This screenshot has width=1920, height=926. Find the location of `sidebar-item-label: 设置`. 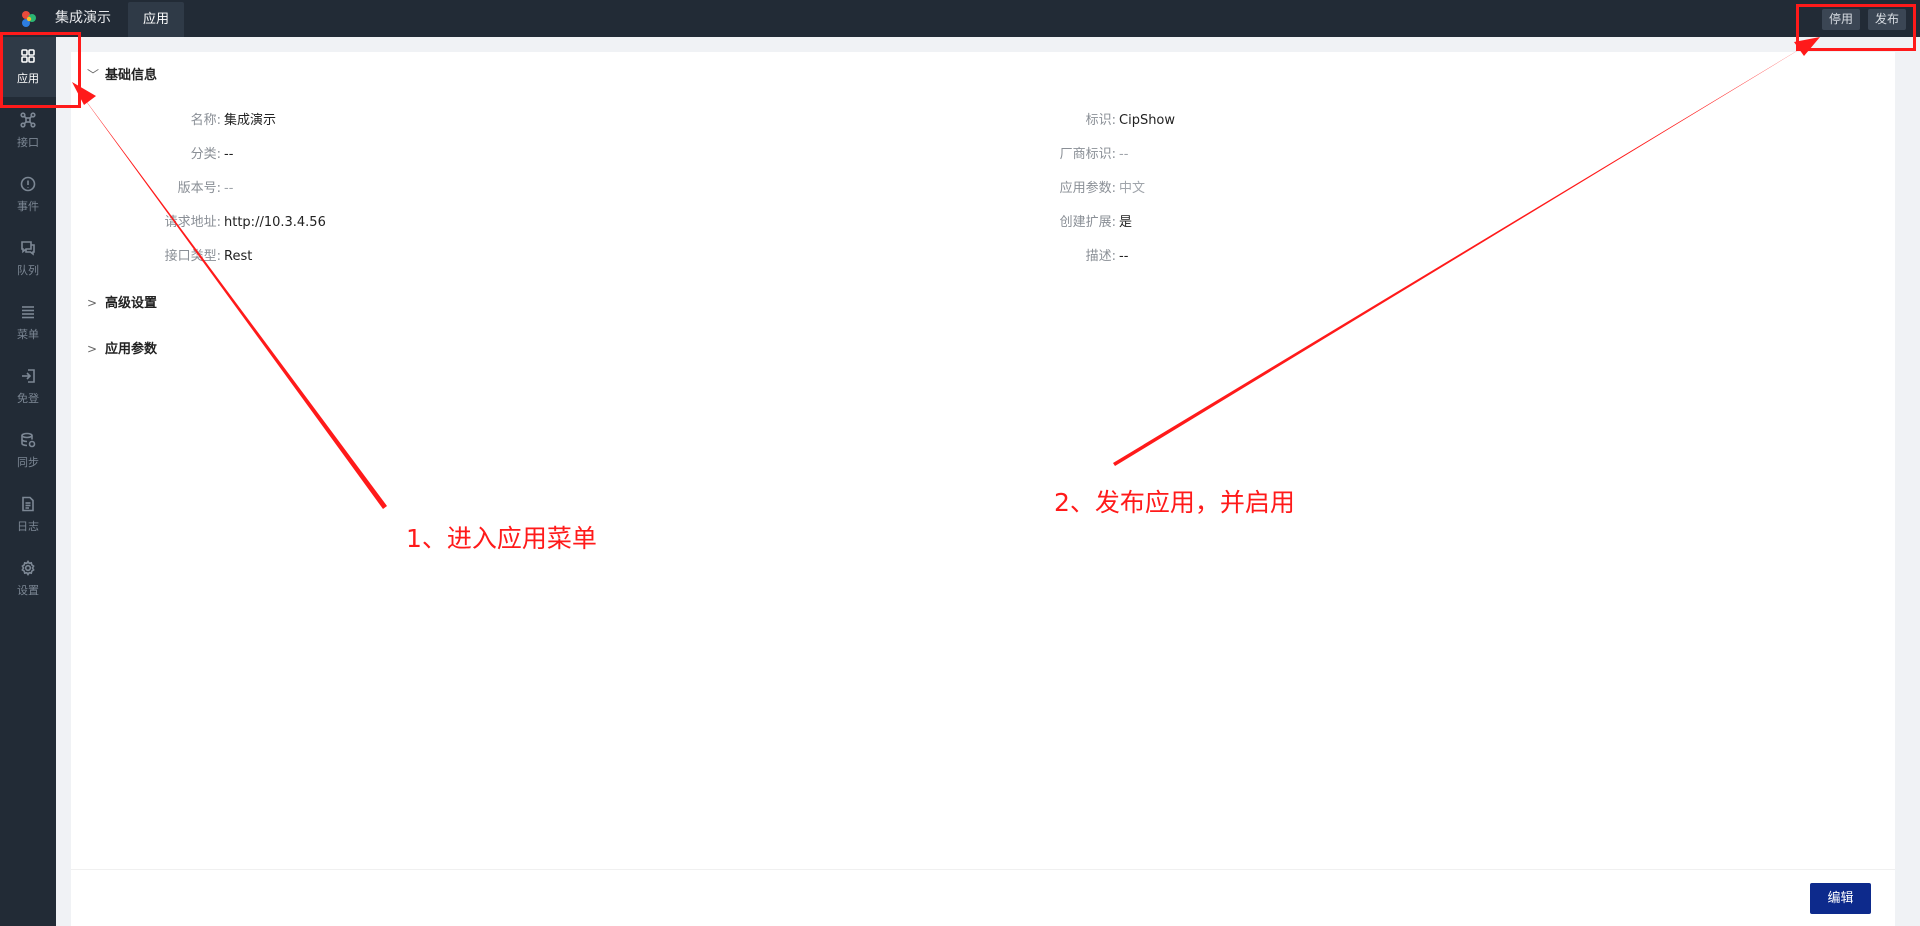

sidebar-item-label: 设置 is located at coordinates (28, 590).